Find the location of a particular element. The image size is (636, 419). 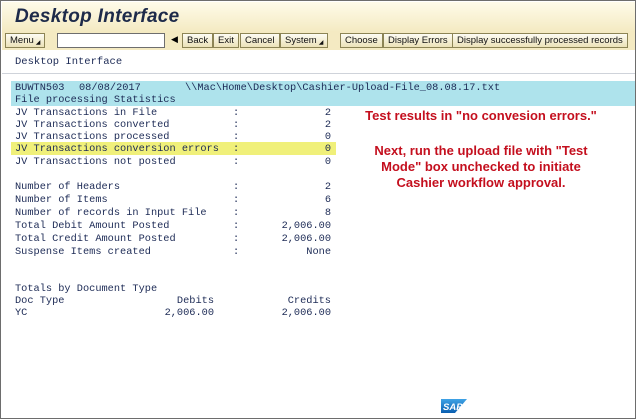

section-heading: File processing Statistics is located at coordinates (95, 100).